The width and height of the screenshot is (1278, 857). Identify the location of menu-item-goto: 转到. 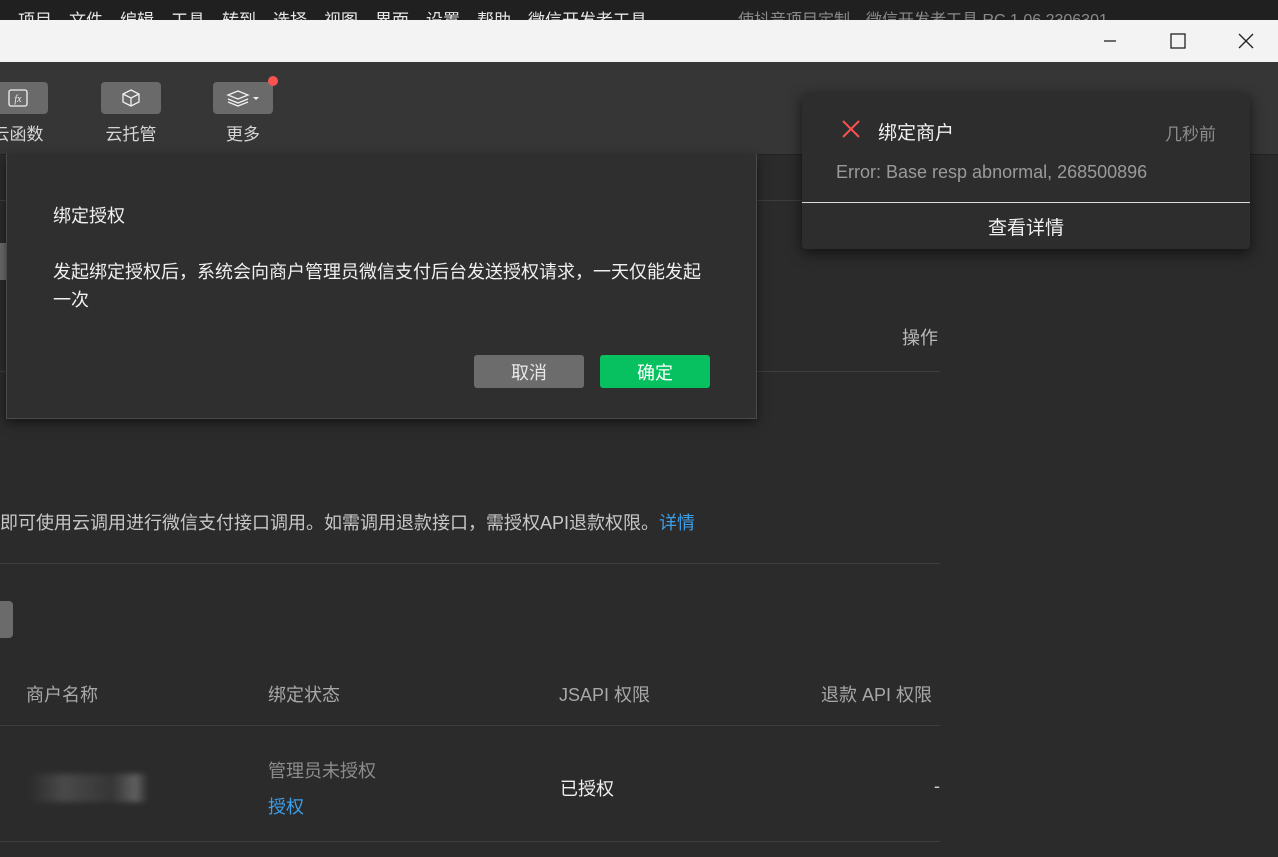
(239, 13).